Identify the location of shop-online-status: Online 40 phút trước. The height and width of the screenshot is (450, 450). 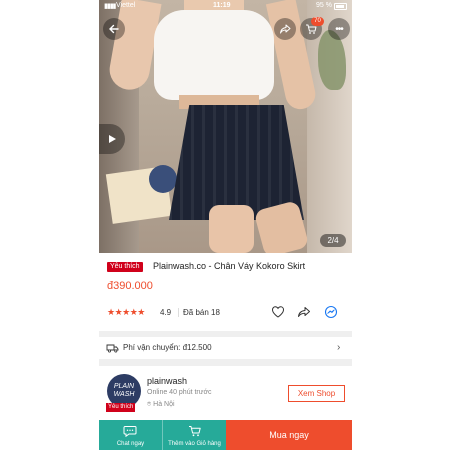
(179, 392).